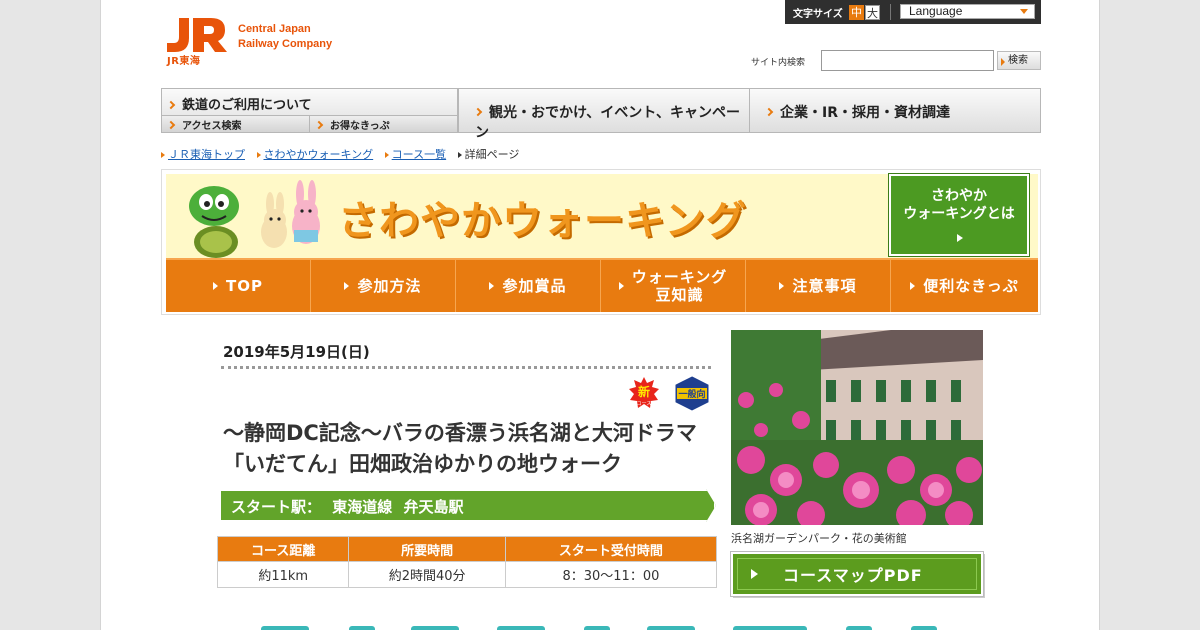 This screenshot has height=630, width=1200. I want to click on utility-bar: 文字サイズ 中 大 Language, so click(913, 12).